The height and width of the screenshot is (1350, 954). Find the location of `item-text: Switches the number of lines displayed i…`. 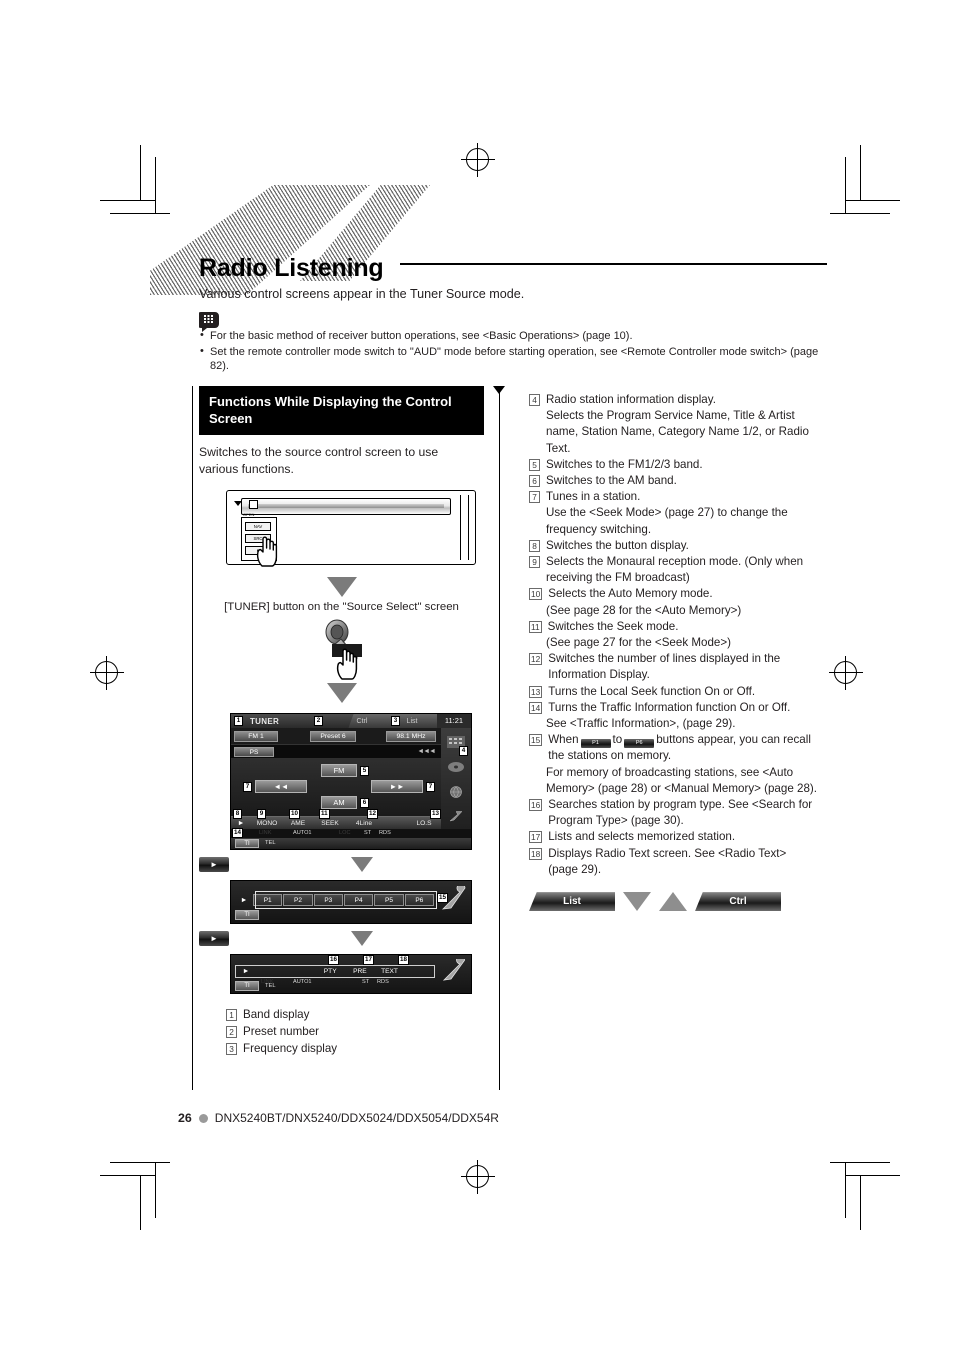

item-text: Switches the number of lines displayed i… is located at coordinates (664, 667).